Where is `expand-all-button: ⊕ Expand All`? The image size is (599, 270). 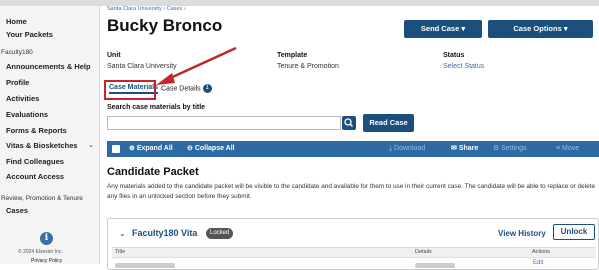
expand-all-button: ⊕ Expand All is located at coordinates (151, 149).